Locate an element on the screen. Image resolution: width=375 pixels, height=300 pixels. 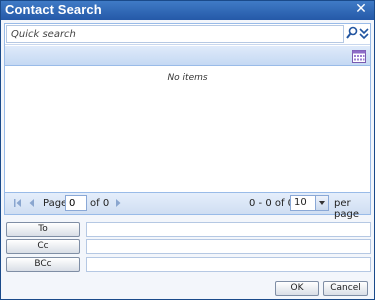
title-bar: Contact Search ✕ is located at coordinates (187, 10).